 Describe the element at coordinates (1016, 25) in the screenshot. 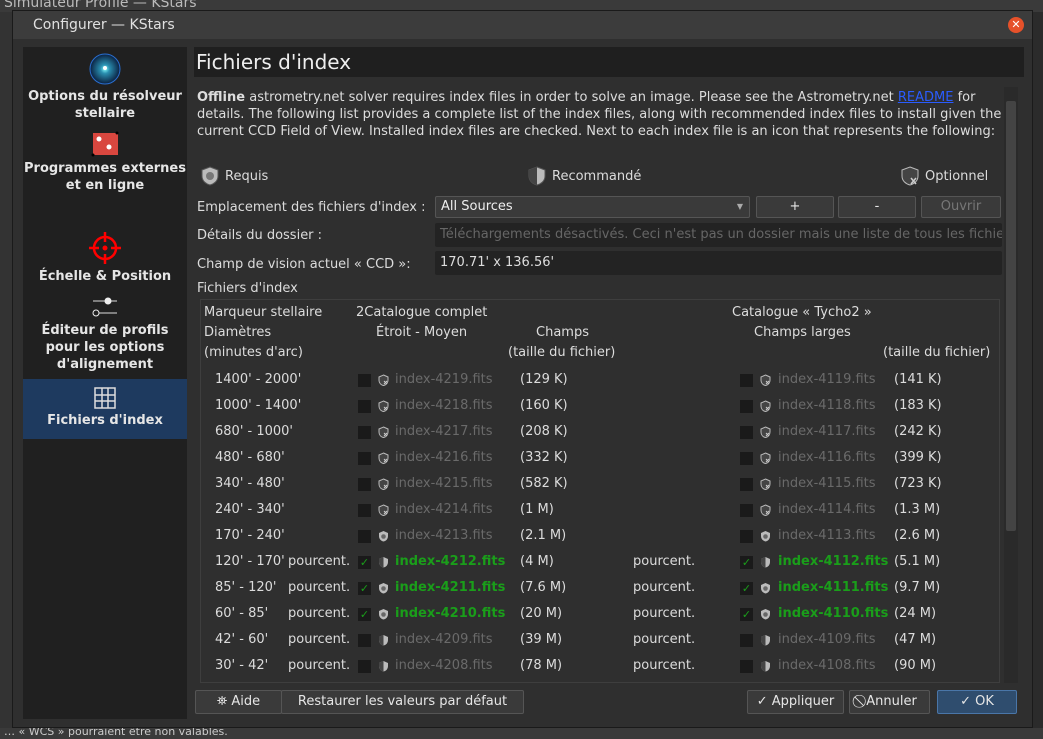

I see `close-icon: ✕` at that location.